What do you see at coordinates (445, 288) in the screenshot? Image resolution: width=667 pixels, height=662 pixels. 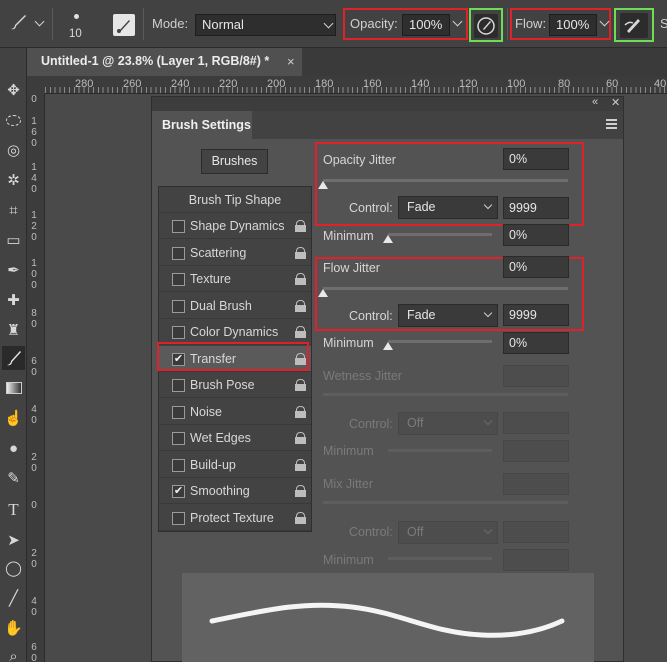 I see `flow-jitter-slider-track` at bounding box center [445, 288].